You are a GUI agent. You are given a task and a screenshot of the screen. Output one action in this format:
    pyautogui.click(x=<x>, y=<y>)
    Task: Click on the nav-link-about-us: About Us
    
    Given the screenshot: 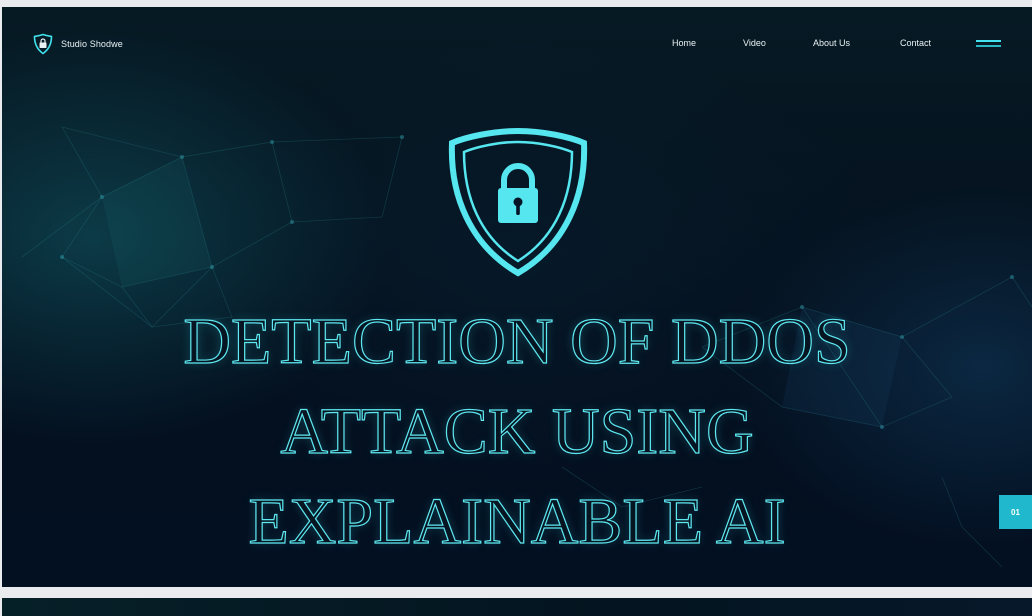 What is the action you would take?
    pyautogui.click(x=831, y=43)
    